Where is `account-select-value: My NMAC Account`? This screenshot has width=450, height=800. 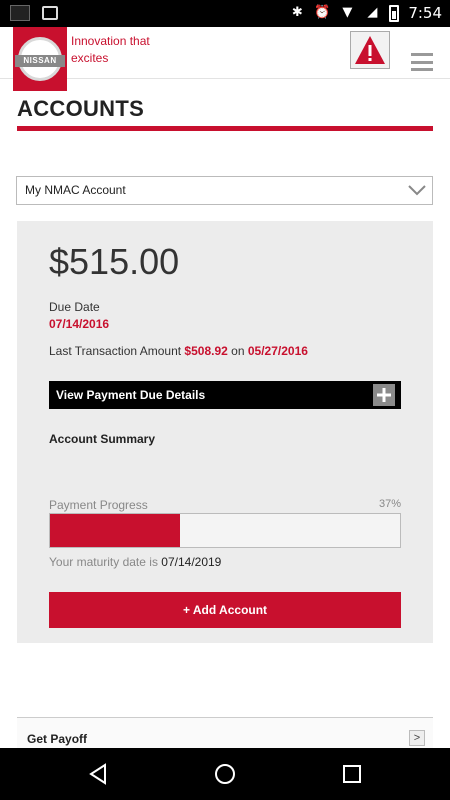 account-select-value: My NMAC Account is located at coordinates (75, 190).